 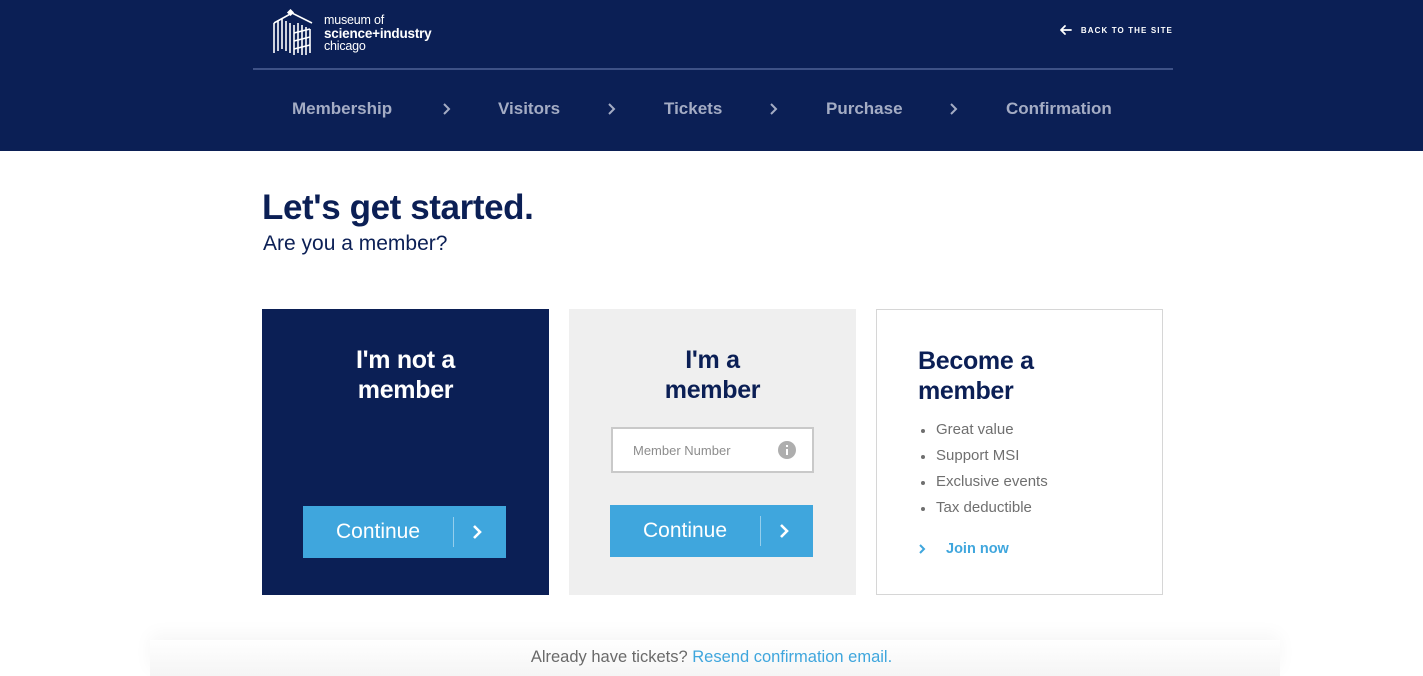 I want to click on list-item: Tax deductible, so click(x=983, y=510).